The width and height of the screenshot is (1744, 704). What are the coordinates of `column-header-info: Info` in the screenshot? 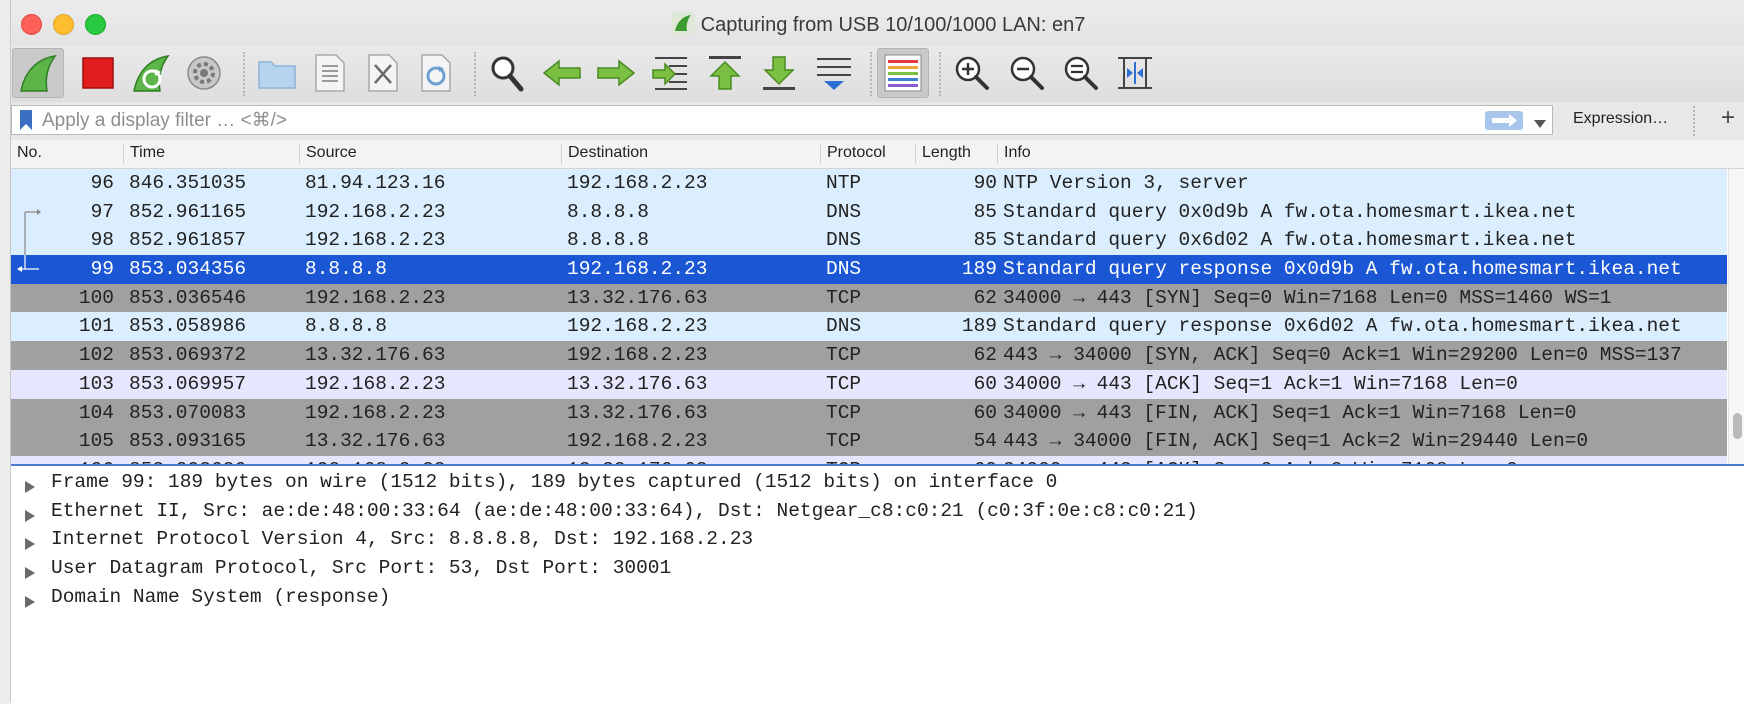 It's located at (1014, 154).